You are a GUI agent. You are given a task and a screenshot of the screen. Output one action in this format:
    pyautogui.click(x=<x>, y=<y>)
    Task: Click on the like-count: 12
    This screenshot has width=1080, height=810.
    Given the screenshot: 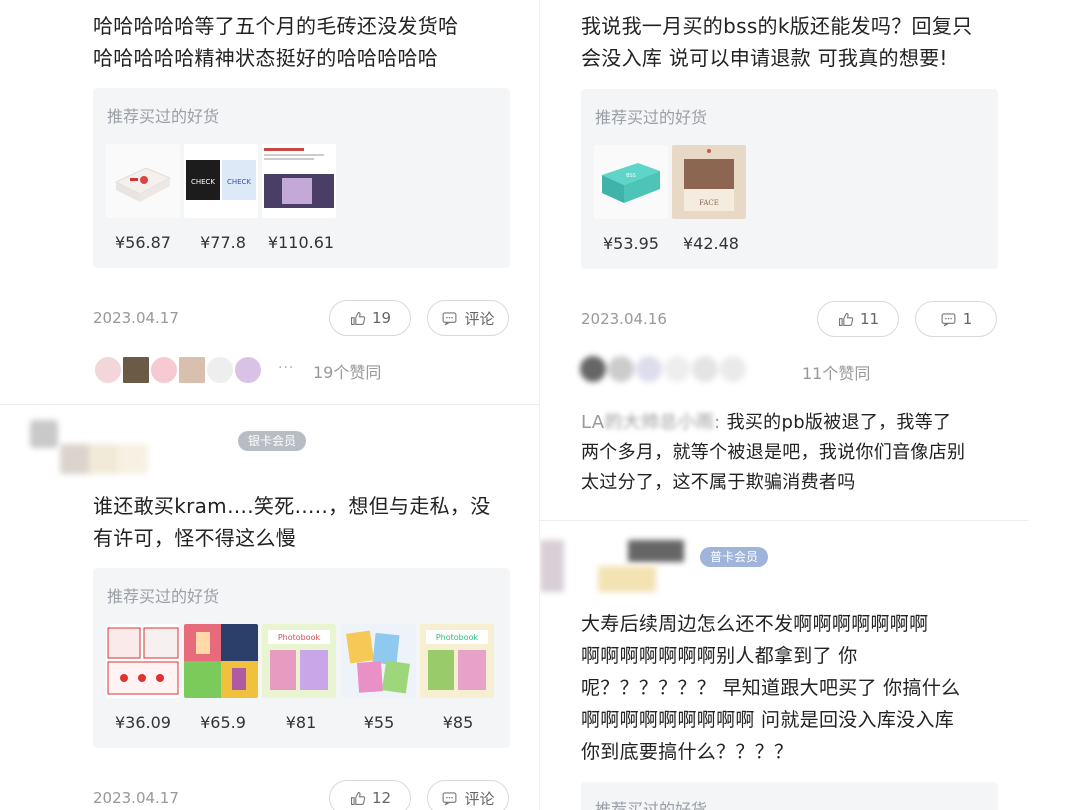 What is the action you would take?
    pyautogui.click(x=381, y=798)
    